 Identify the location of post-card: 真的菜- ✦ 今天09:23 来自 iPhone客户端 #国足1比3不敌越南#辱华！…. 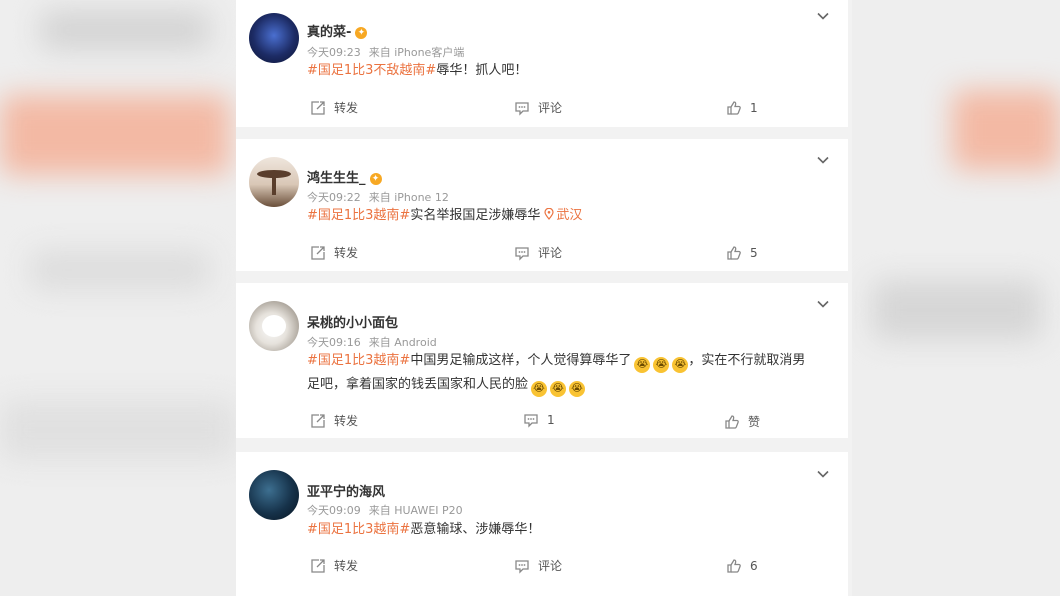
(542, 63).